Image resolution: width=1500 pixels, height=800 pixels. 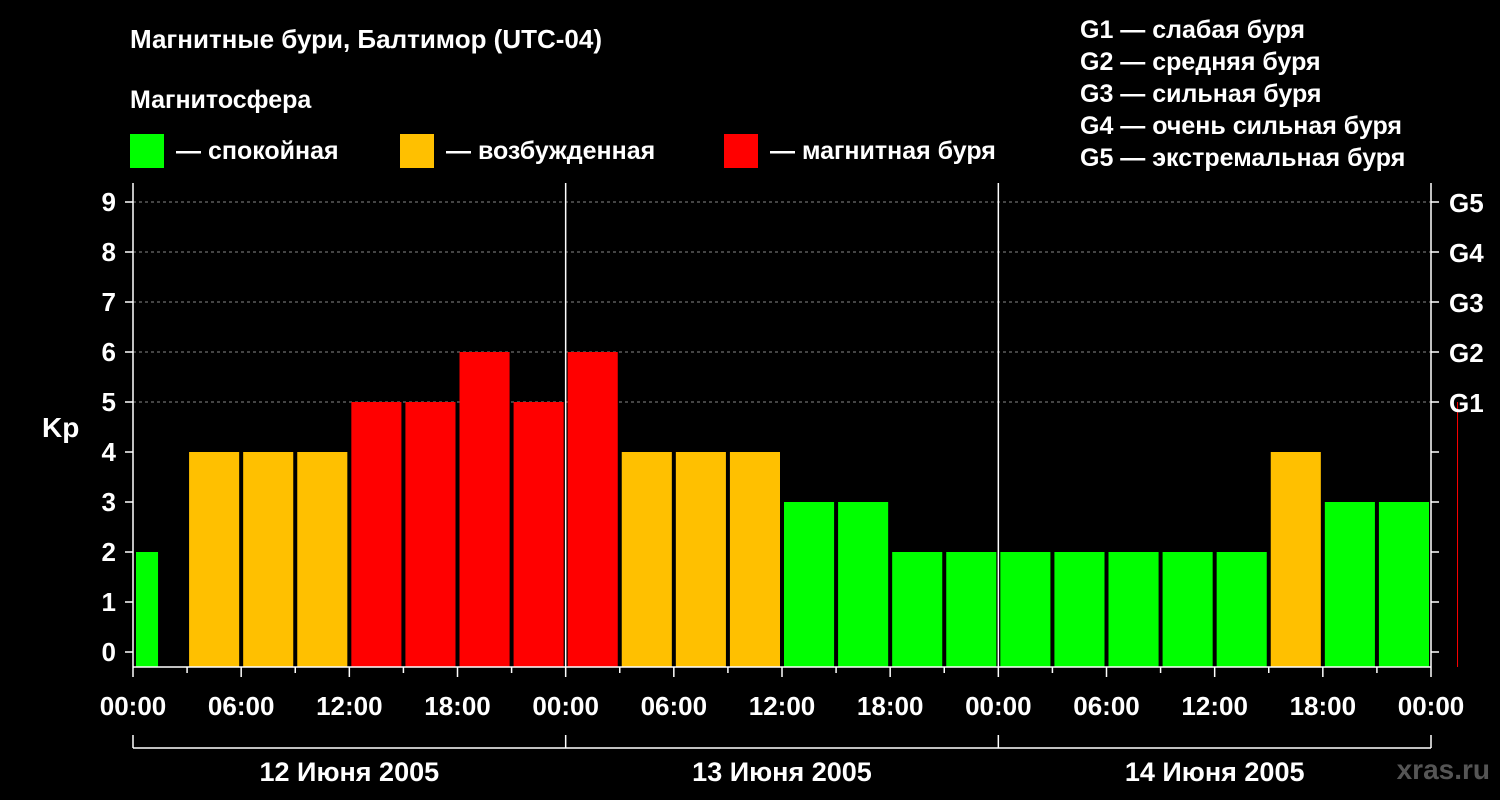 What do you see at coordinates (109, 602) in the screenshot?
I see `y-tick-label: 1` at bounding box center [109, 602].